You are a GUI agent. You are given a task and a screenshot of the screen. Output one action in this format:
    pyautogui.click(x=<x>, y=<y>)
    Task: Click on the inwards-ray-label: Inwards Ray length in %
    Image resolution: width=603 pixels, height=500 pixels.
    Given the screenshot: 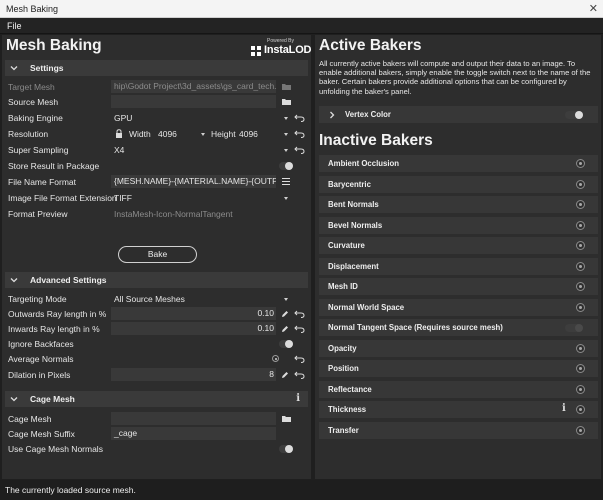 What is the action you would take?
    pyautogui.click(x=54, y=329)
    